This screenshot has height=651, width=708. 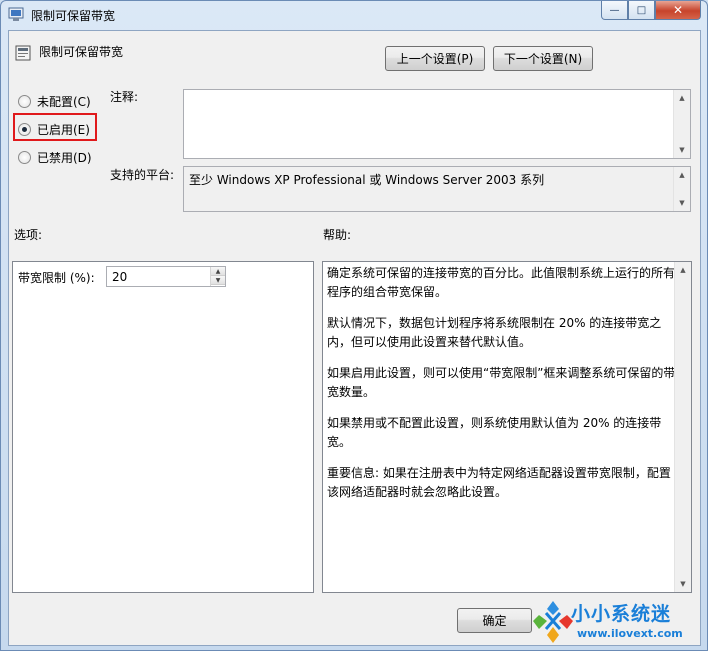 I want to click on minimize-icon: —, so click(x=614, y=10).